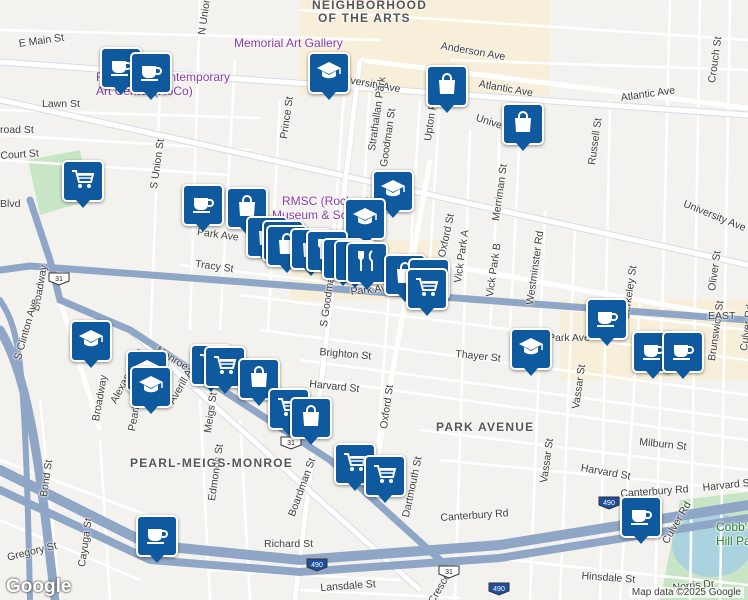 The width and height of the screenshot is (748, 600). I want to click on poi-label: Hill Park, so click(732, 541).